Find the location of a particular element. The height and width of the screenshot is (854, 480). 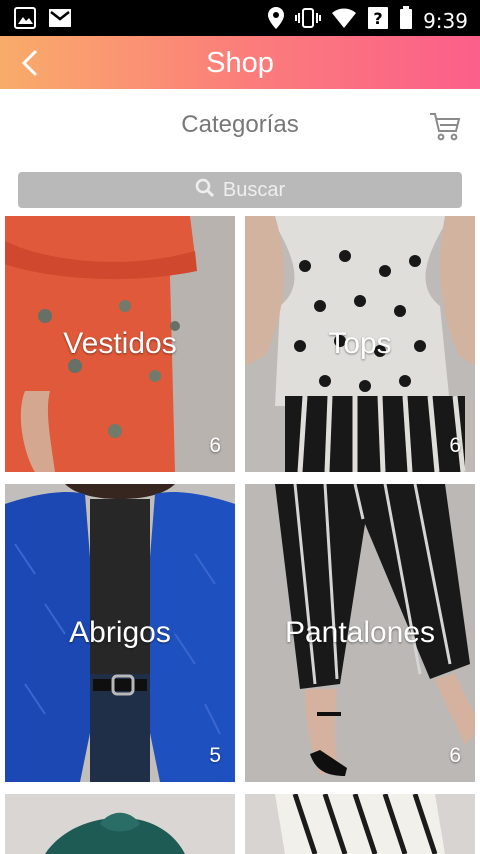

page-title: Shop is located at coordinates (240, 63).